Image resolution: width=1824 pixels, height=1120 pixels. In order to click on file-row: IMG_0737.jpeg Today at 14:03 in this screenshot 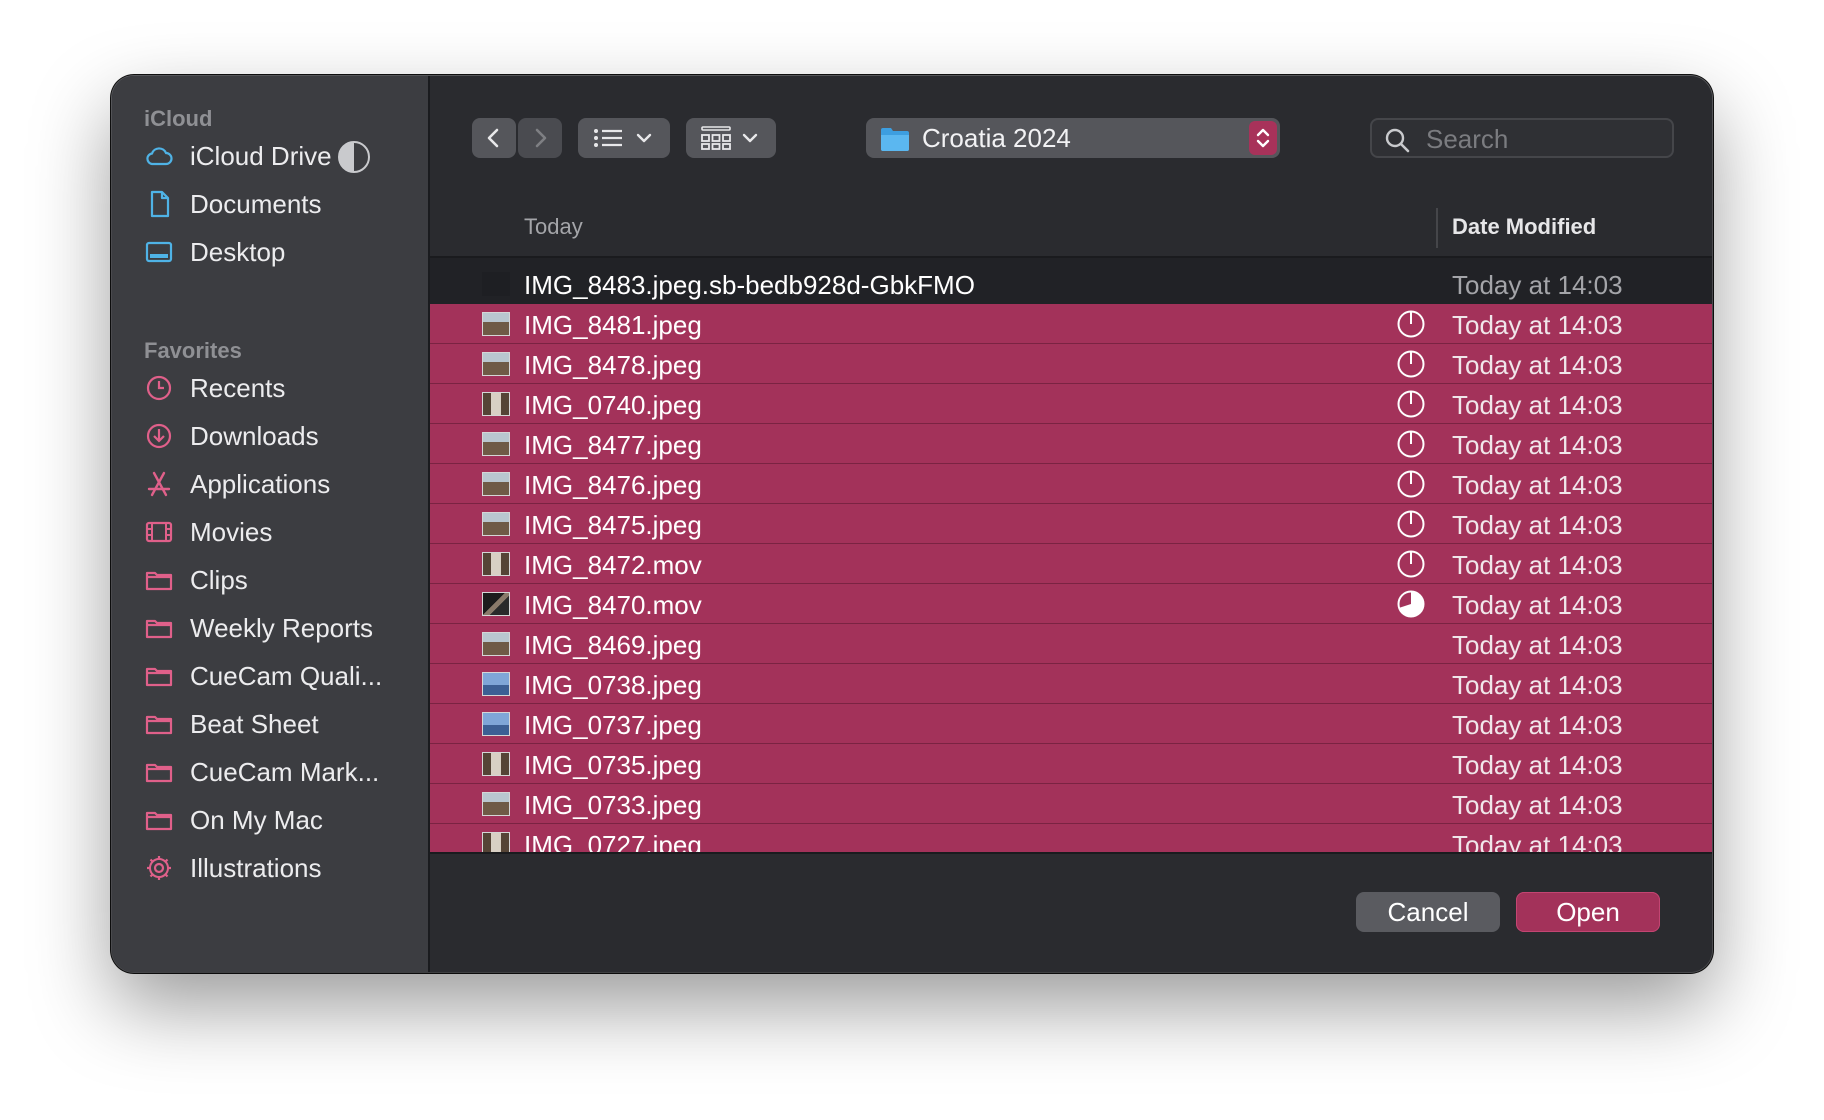, I will do `click(1071, 724)`.